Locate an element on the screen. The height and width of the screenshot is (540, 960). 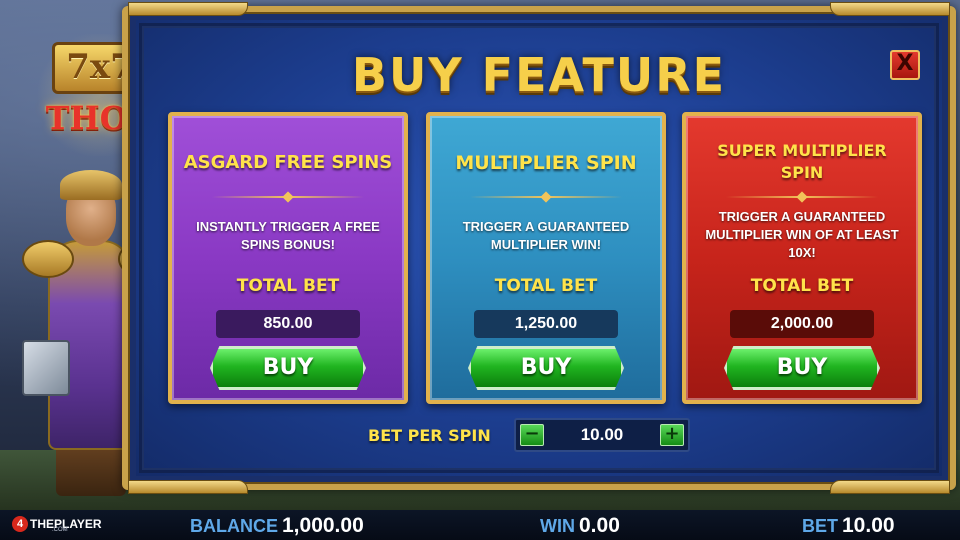
thor-left-shoulder is located at coordinates (48, 259).